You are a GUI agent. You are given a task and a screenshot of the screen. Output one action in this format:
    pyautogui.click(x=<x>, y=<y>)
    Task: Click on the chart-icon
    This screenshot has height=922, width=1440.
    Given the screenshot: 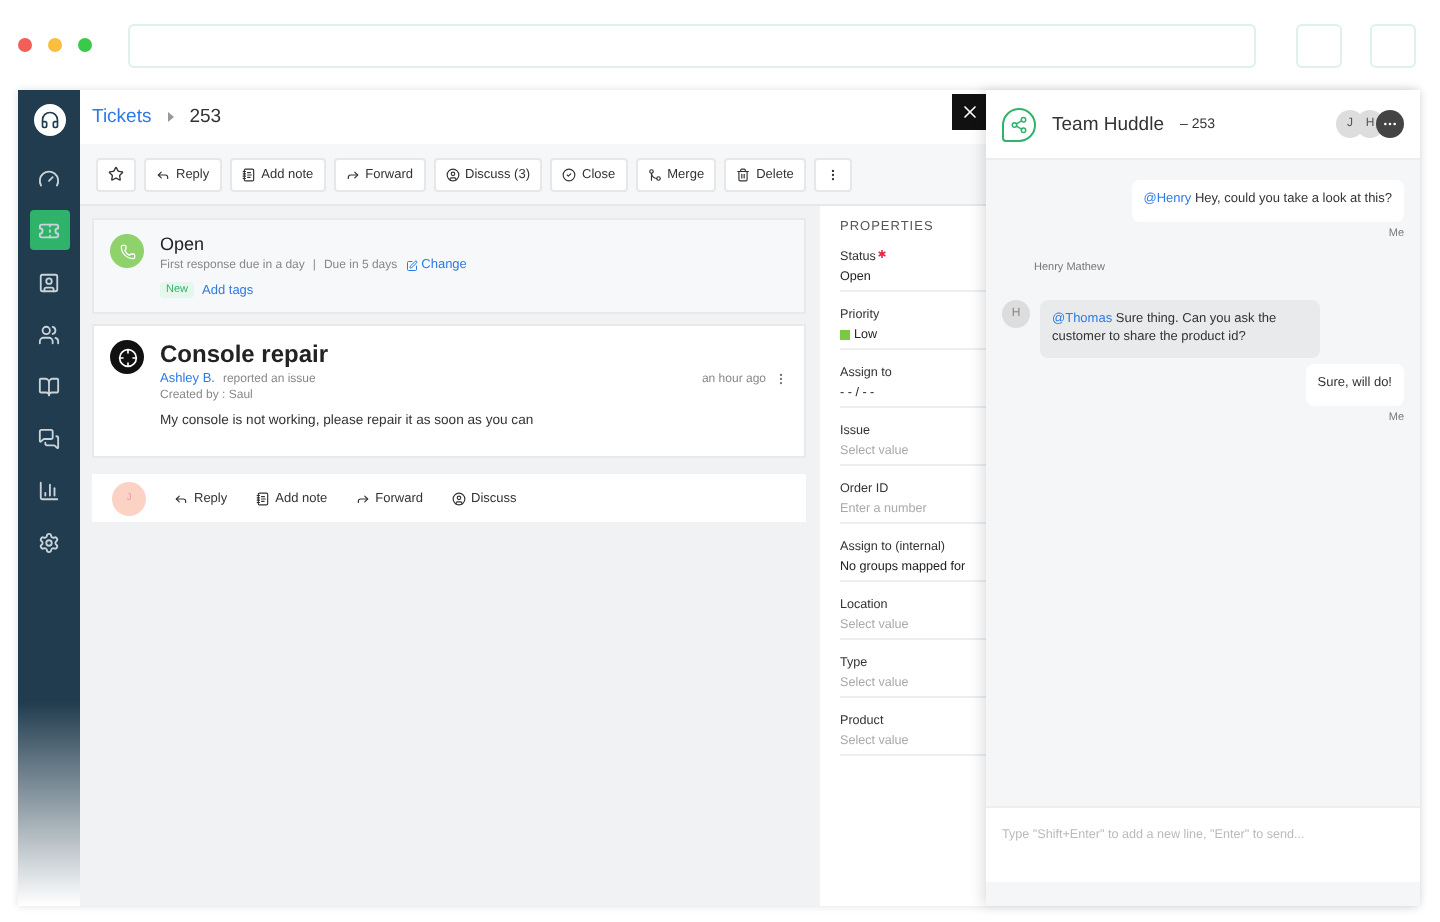 What is the action you would take?
    pyautogui.click(x=49, y=490)
    